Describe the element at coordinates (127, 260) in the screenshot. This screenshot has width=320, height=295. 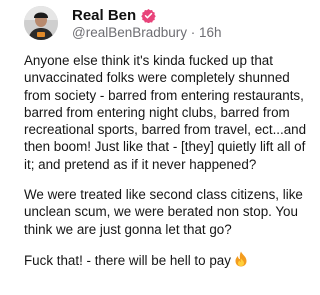
I see `post-paragraph-3-text: Fuck that! - there will be hell to pay` at that location.